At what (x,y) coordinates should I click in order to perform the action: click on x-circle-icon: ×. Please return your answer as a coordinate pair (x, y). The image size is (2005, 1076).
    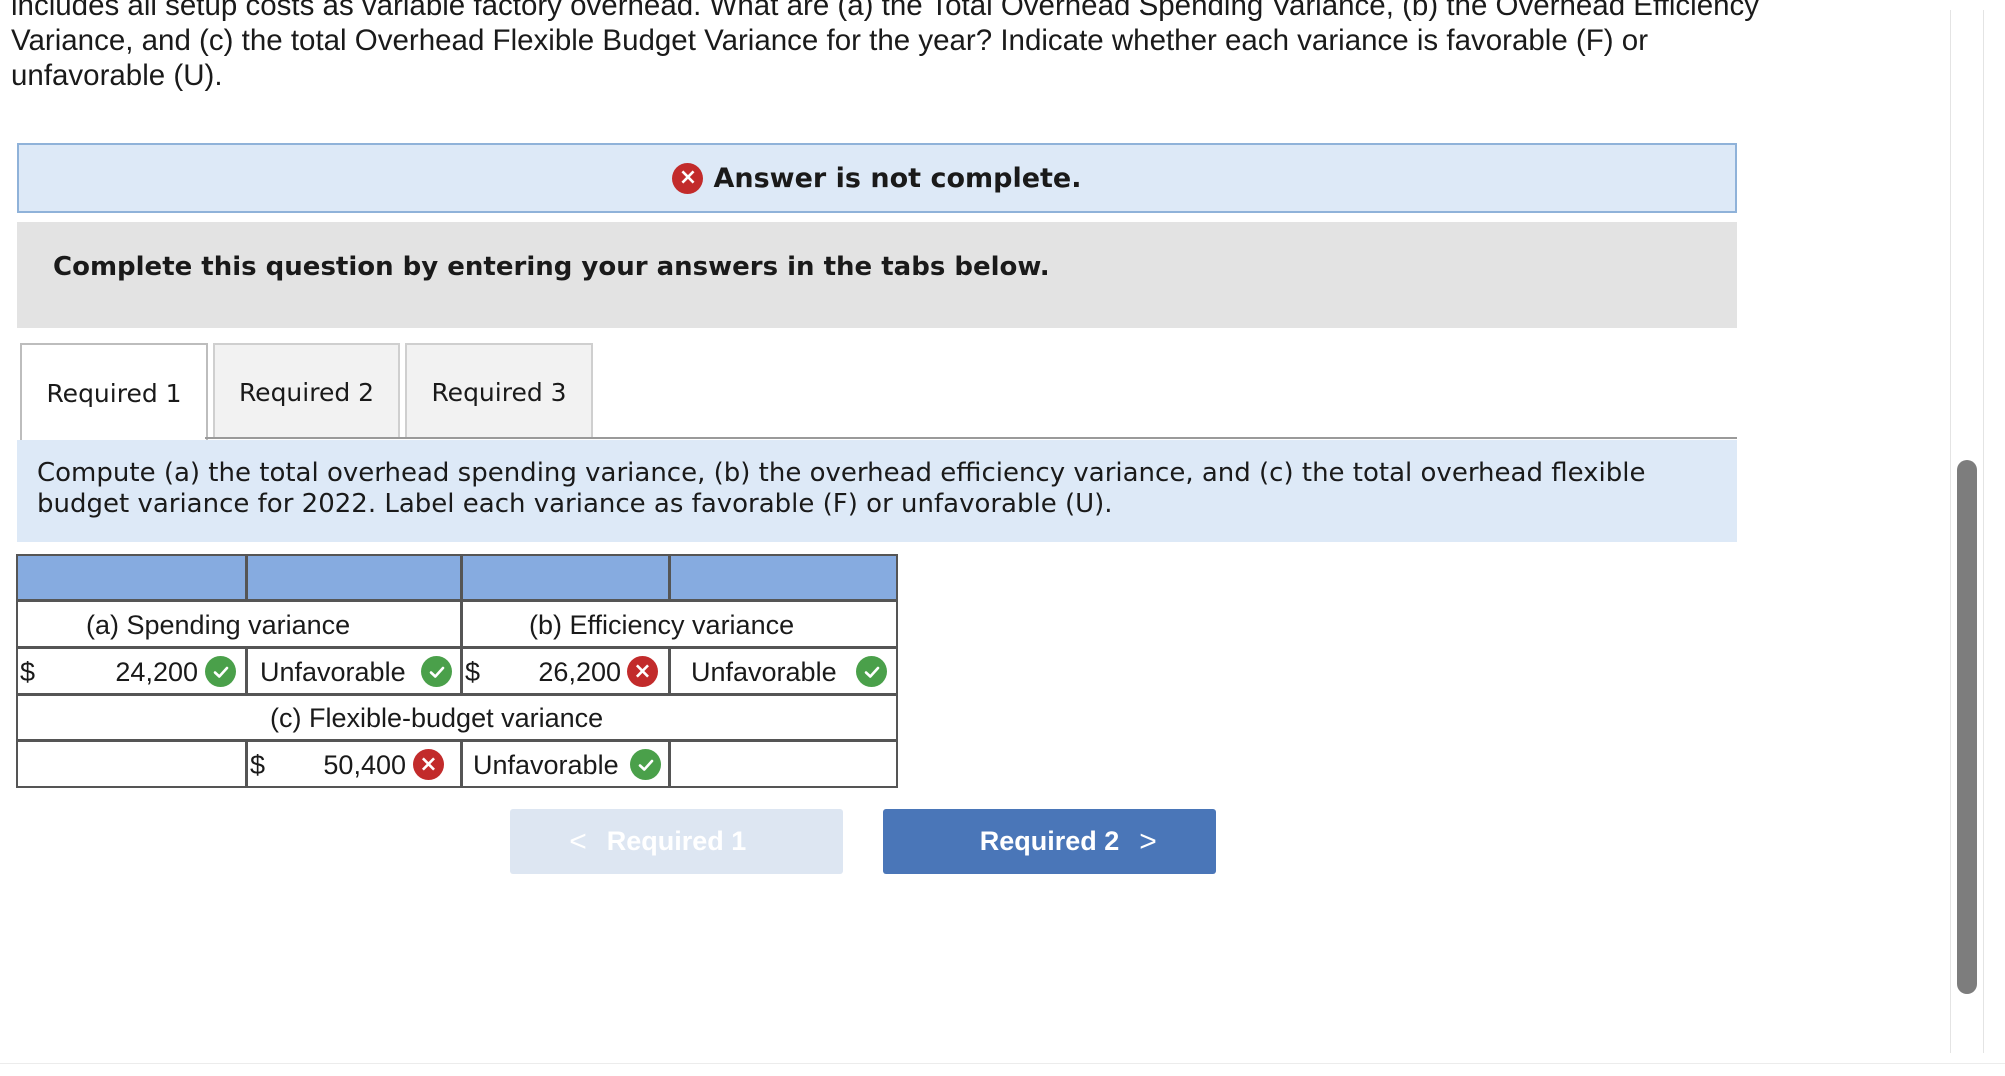
    Looking at the image, I should click on (688, 178).